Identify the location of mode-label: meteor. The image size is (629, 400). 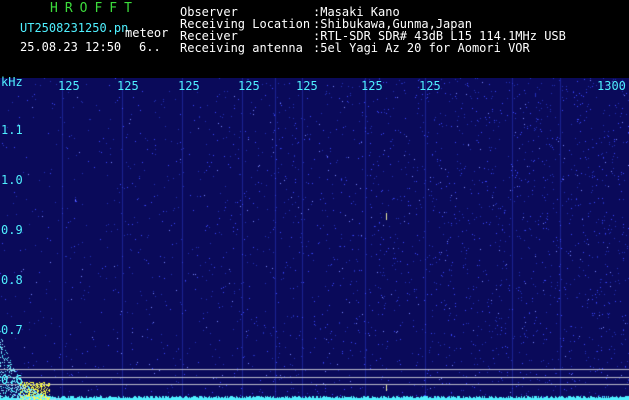
(147, 33).